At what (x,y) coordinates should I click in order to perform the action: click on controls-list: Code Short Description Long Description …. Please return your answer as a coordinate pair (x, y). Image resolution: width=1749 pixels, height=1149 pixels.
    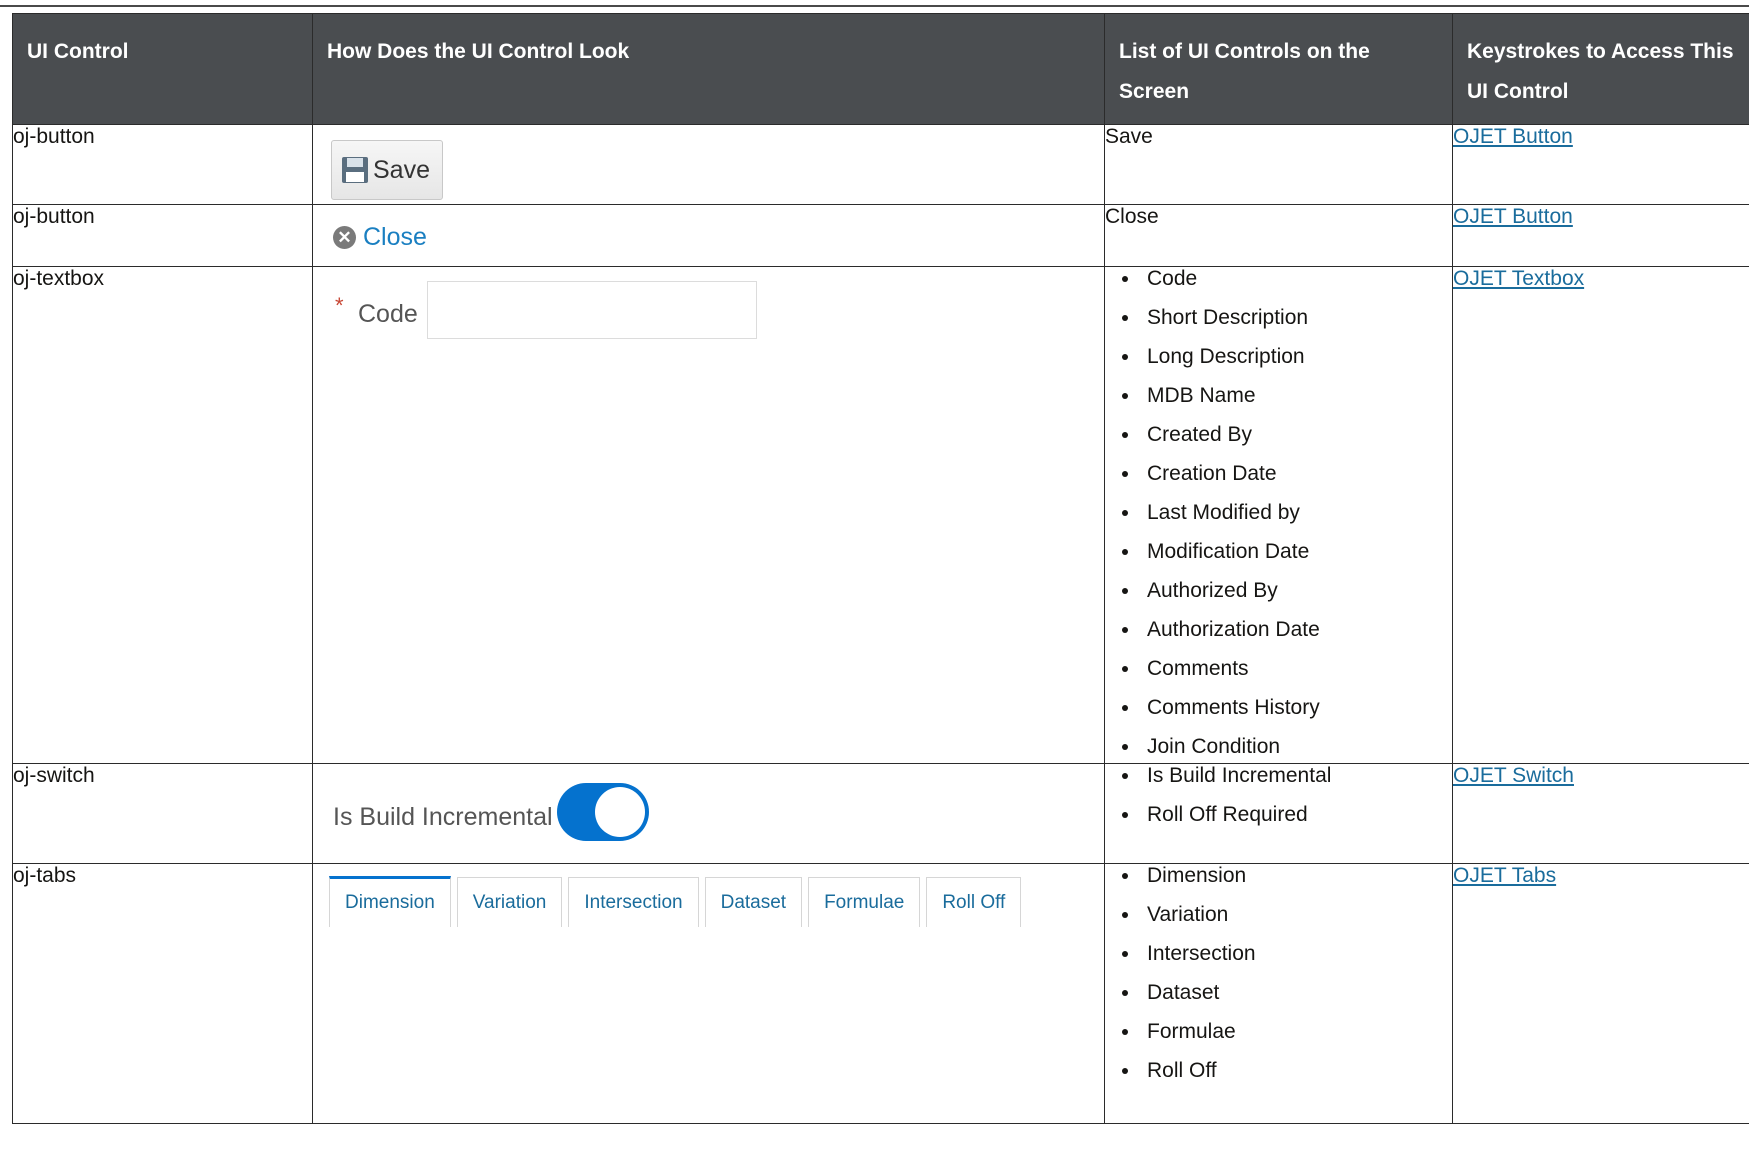
    Looking at the image, I should click on (1278, 513).